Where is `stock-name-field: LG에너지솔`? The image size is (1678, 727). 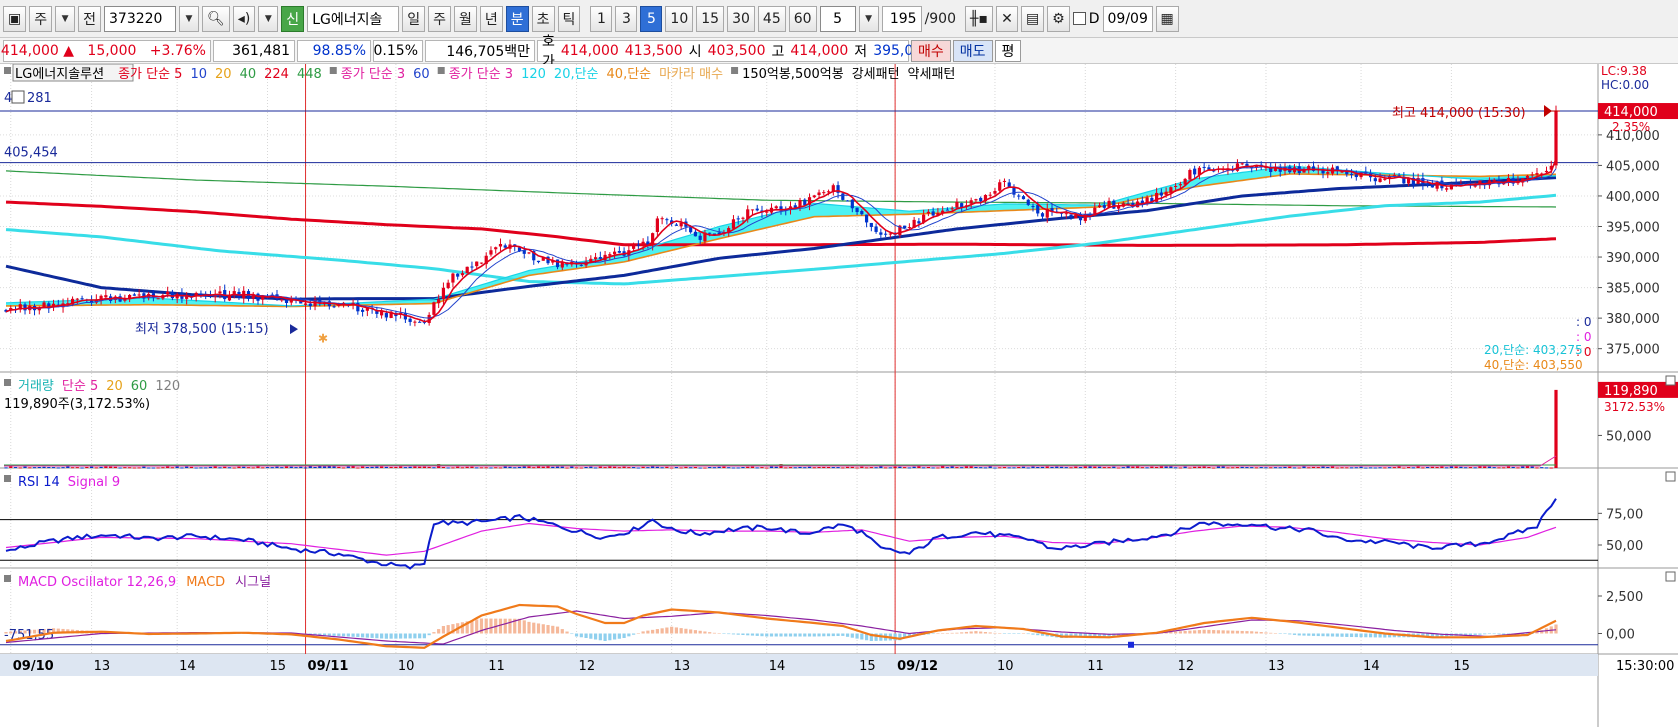 stock-name-field: LG에너지솔 is located at coordinates (353, 18).